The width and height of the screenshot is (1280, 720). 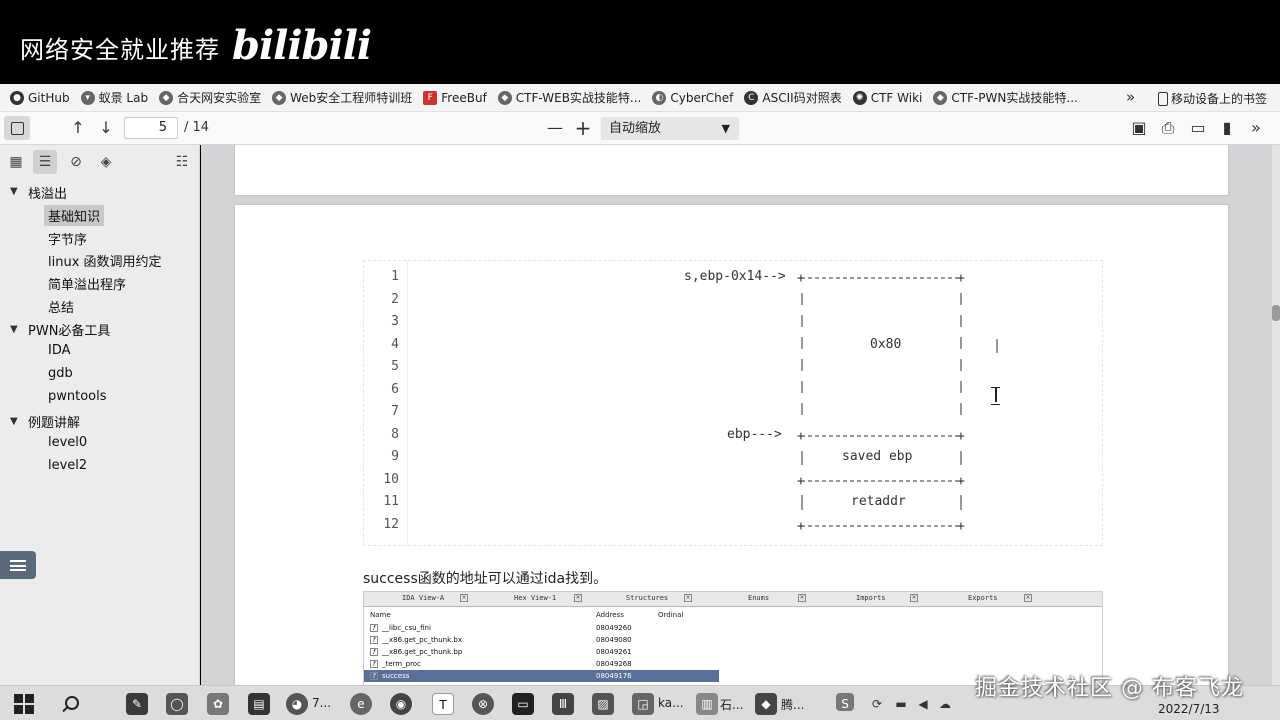 What do you see at coordinates (887, 97) in the screenshot?
I see `bookmark-ctf-wiki: ✺ CTF Wiki` at bounding box center [887, 97].